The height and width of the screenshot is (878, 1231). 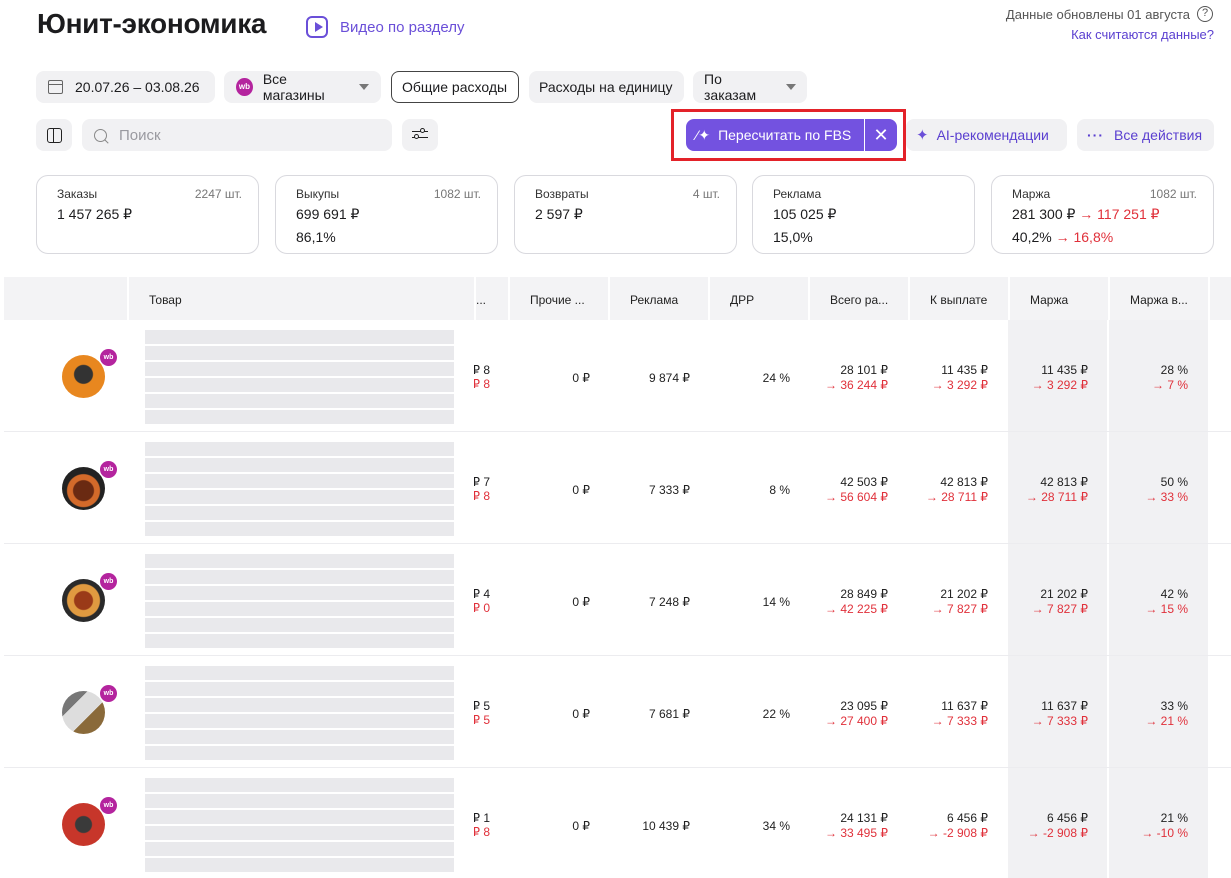 What do you see at coordinates (776, 602) in the screenshot?
I see `cell-drr-value: 14 %` at bounding box center [776, 602].